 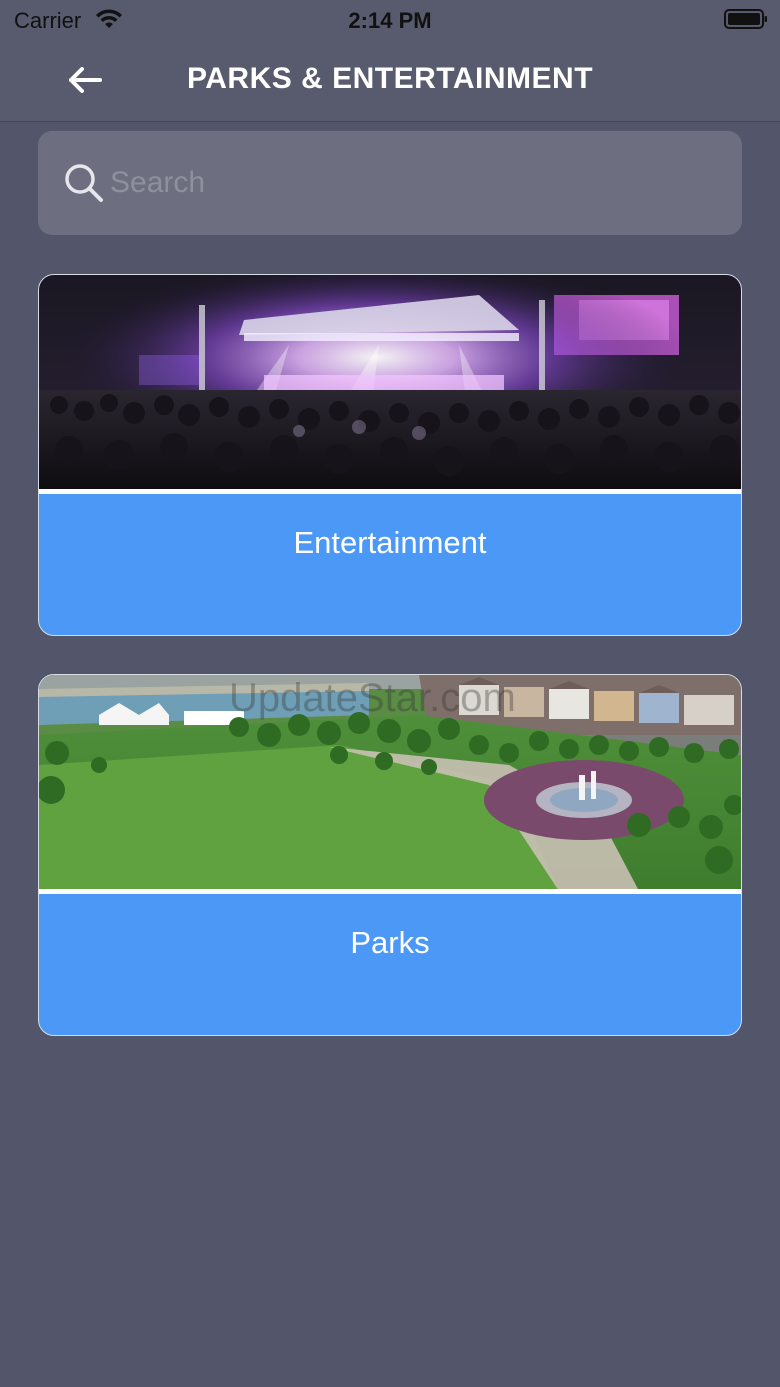 What do you see at coordinates (410, 183) in the screenshot?
I see `search-input` at bounding box center [410, 183].